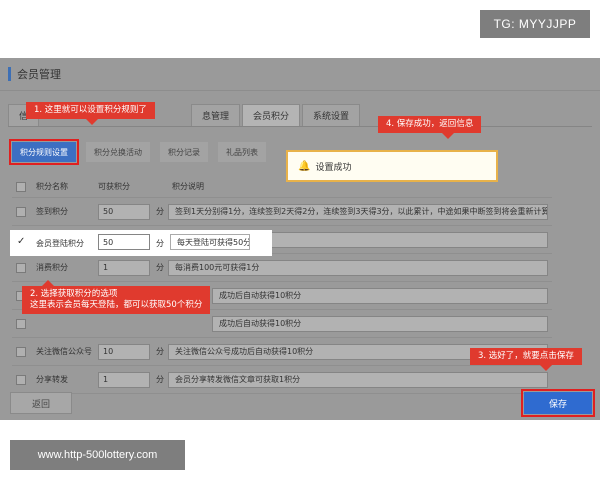 The width and height of the screenshot is (600, 480). What do you see at coordinates (242, 152) in the screenshot?
I see `subtab-gift-list: 礼品列表` at bounding box center [242, 152].